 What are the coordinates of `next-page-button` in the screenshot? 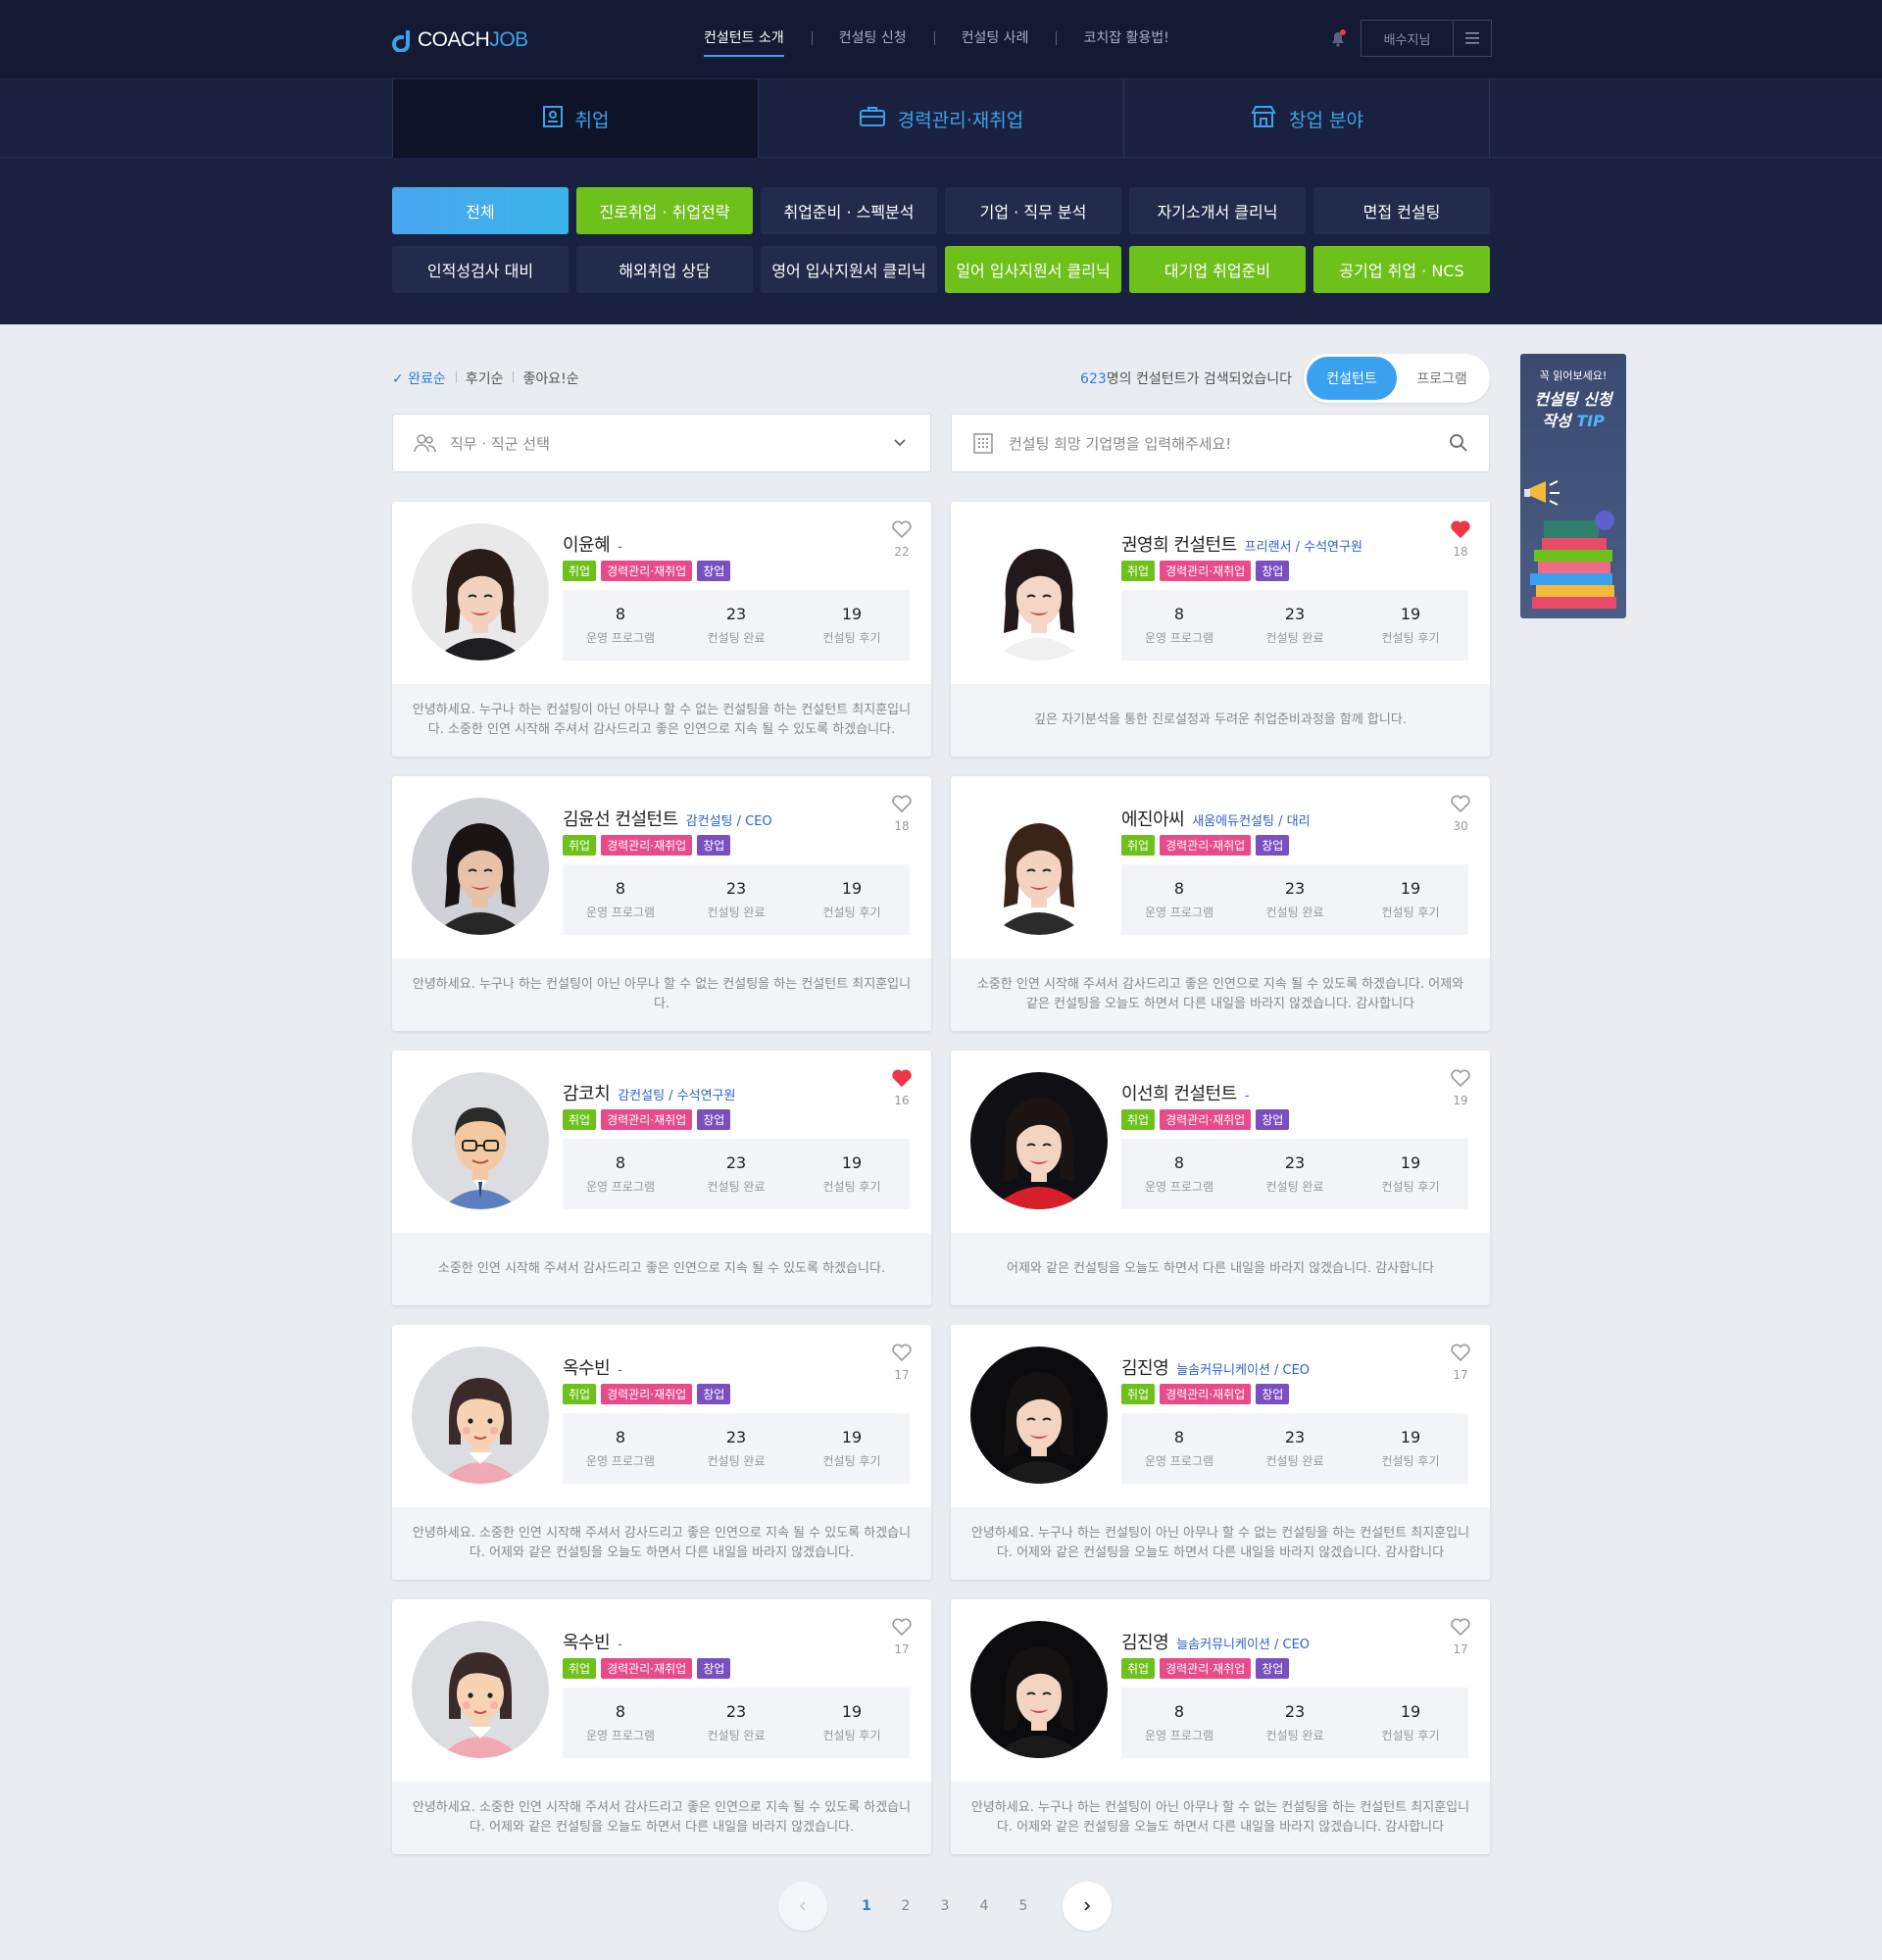 It's located at (1088, 1906).